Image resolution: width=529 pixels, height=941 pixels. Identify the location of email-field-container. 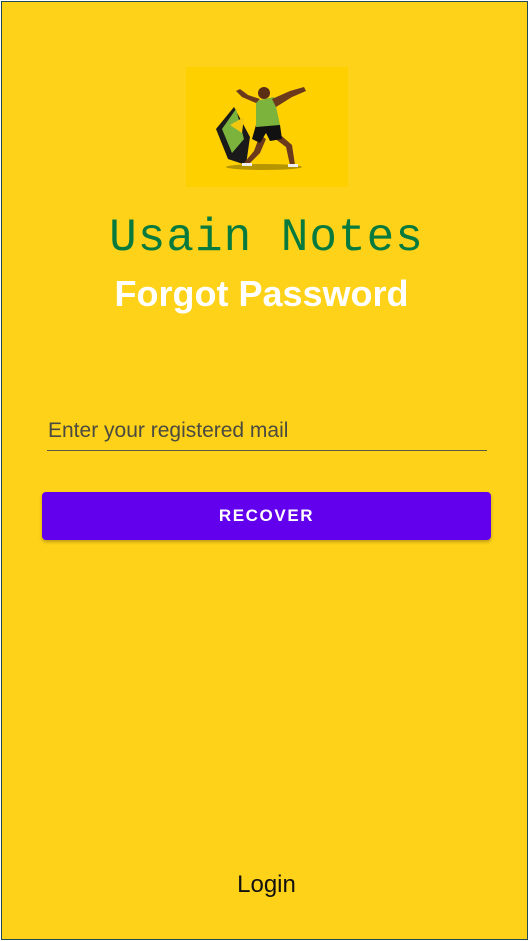
(267, 432).